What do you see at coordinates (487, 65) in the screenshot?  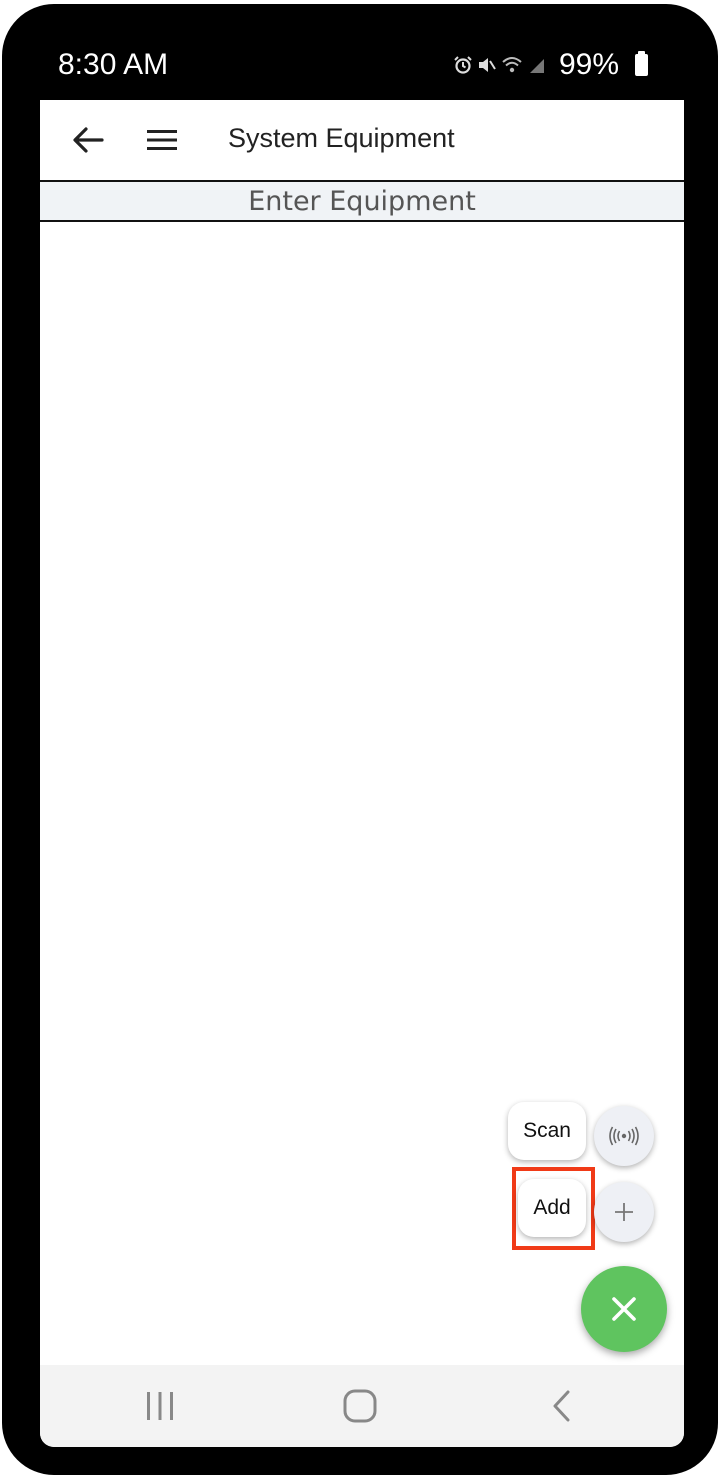 I see `mute-icon` at bounding box center [487, 65].